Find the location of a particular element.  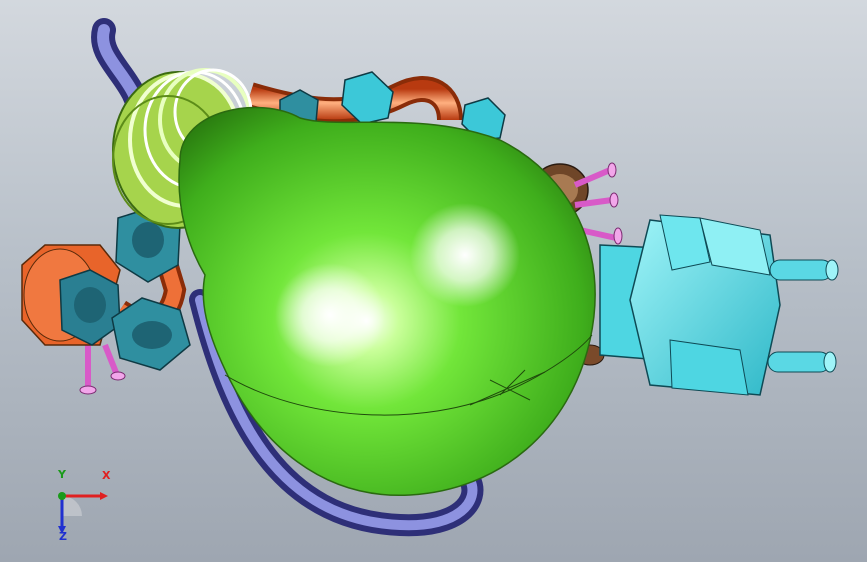

x-axis-label: X is located at coordinates (106, 475).